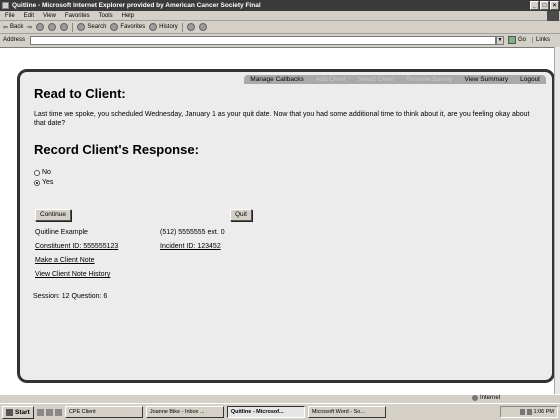  Describe the element at coordinates (91, 27) in the screenshot. I see `search-button: Search` at that location.